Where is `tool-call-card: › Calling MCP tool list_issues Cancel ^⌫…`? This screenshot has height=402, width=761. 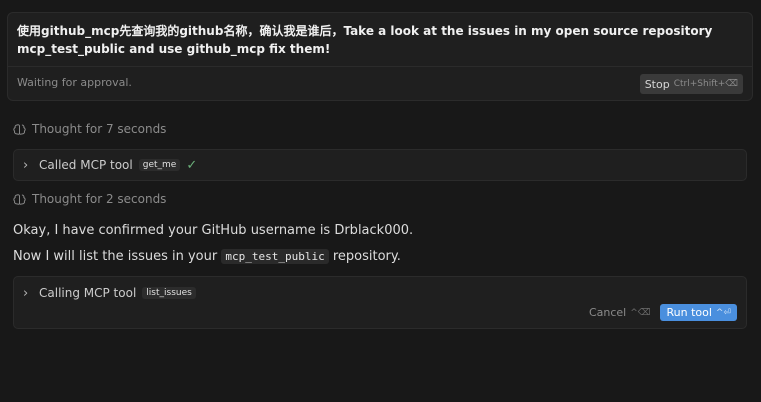 tool-call-card: › Calling MCP tool list_issues Cancel ^⌫… is located at coordinates (380, 302).